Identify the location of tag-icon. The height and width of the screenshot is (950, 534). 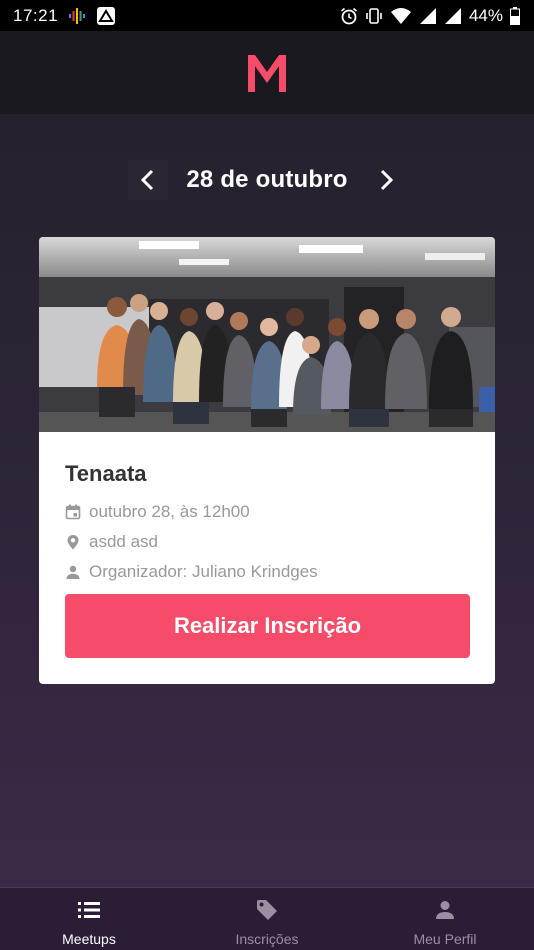
(267, 910).